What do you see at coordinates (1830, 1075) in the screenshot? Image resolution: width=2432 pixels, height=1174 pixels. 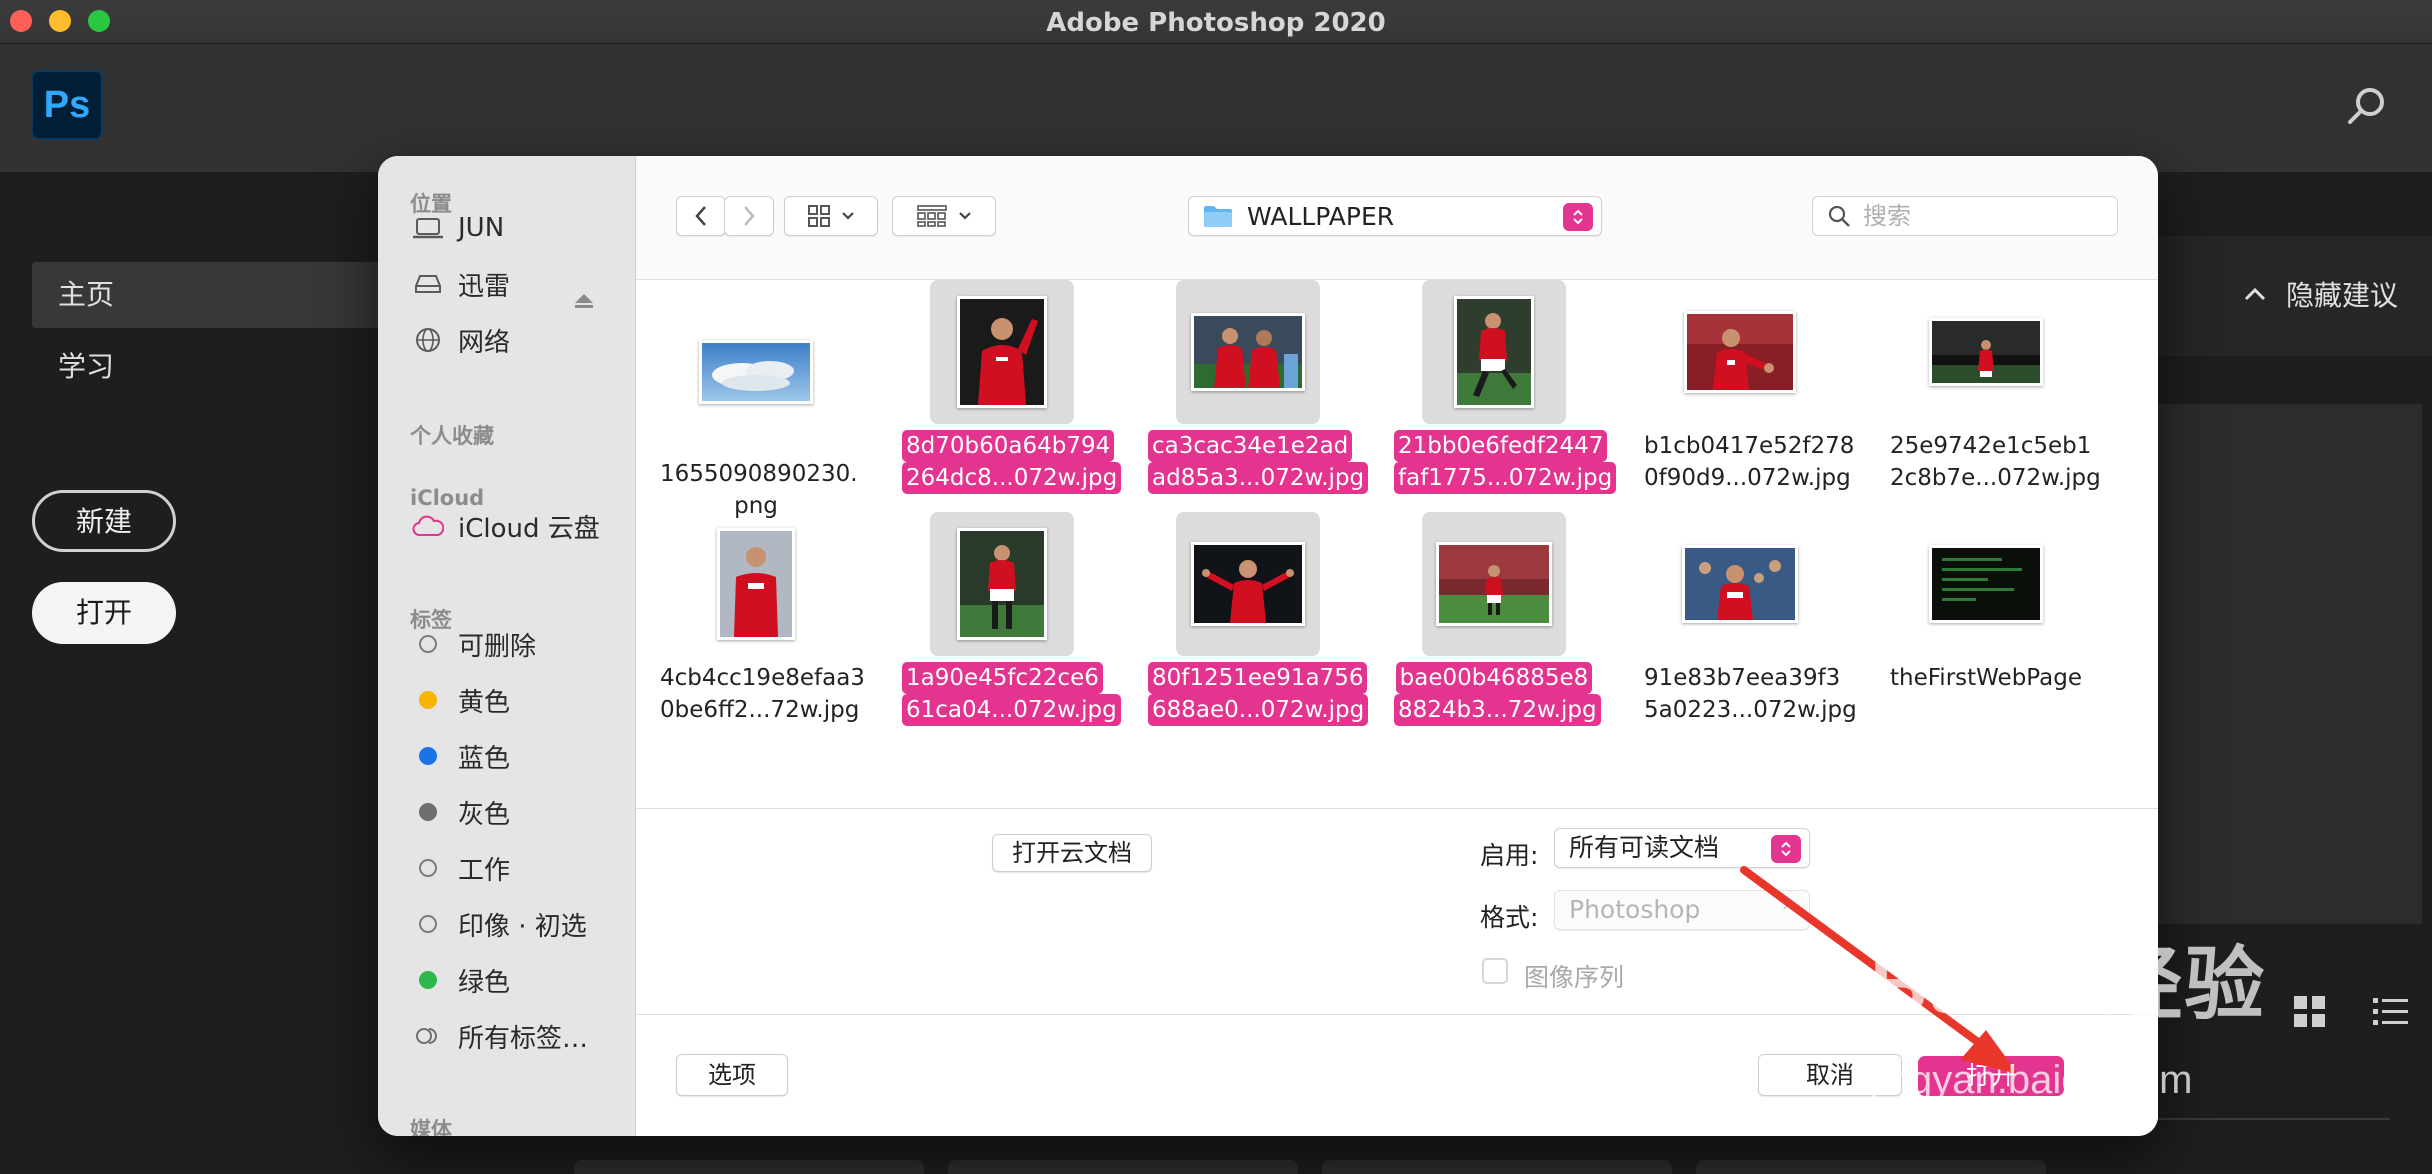 I see `cancel-button: 取消` at bounding box center [1830, 1075].